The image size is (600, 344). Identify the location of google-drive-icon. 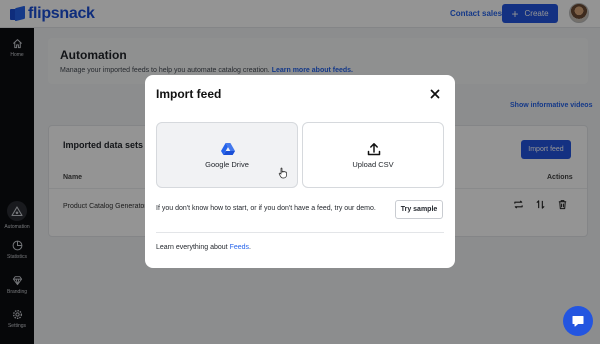
(228, 149).